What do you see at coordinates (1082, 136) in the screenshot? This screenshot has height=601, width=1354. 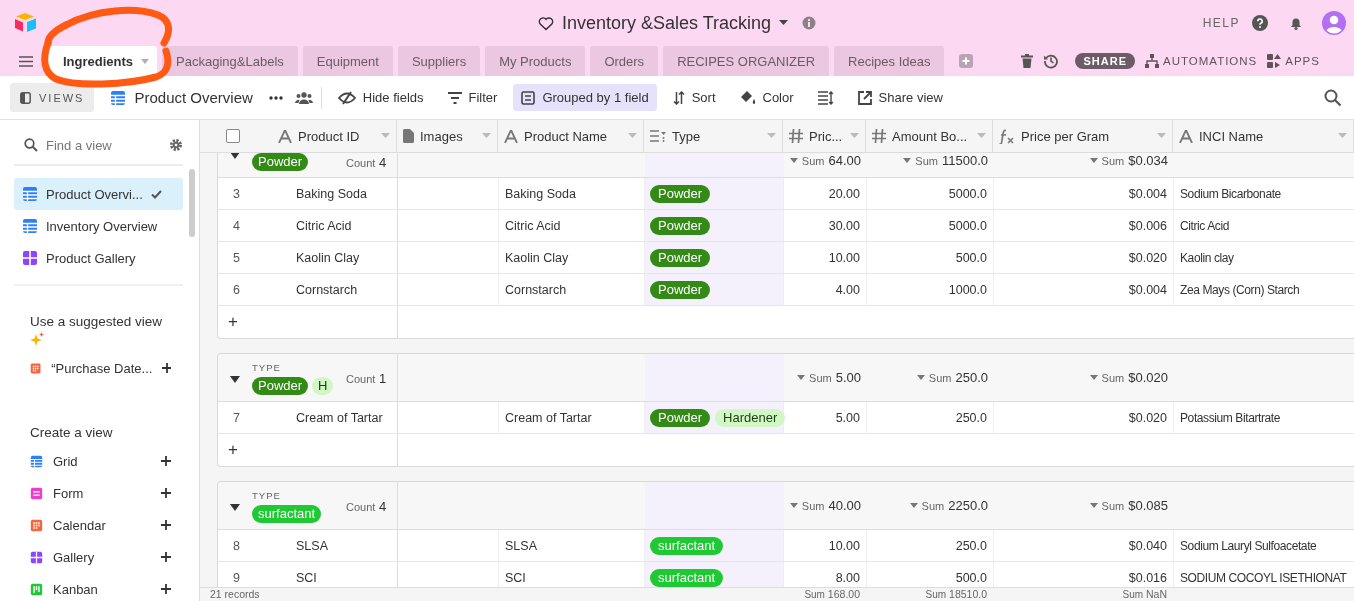 I see `column-header: Price per Gram` at bounding box center [1082, 136].